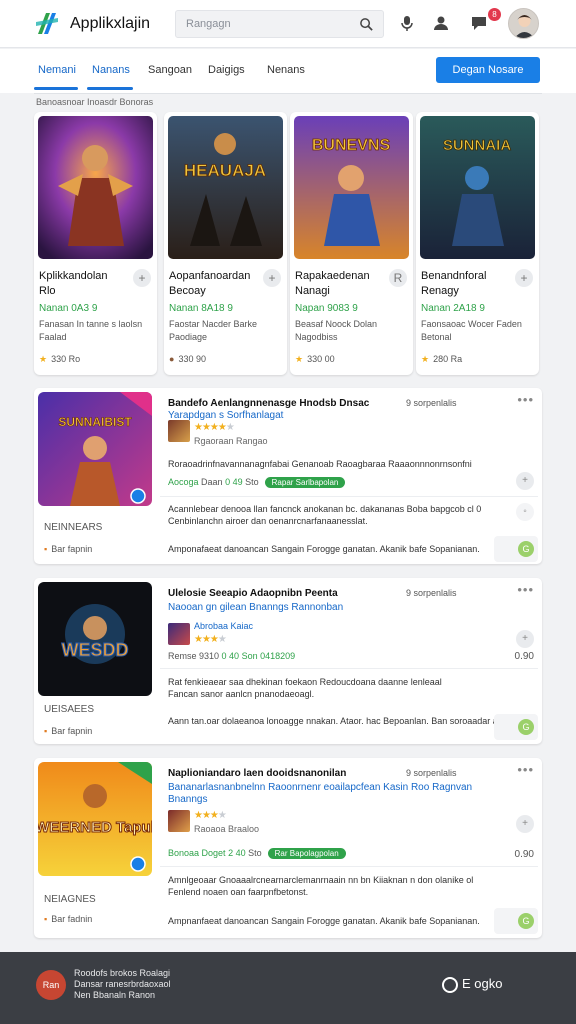 This screenshot has height=1024, width=576. Describe the element at coordinates (187, 359) in the screenshot. I see `game-meta: ● 330 90` at that location.